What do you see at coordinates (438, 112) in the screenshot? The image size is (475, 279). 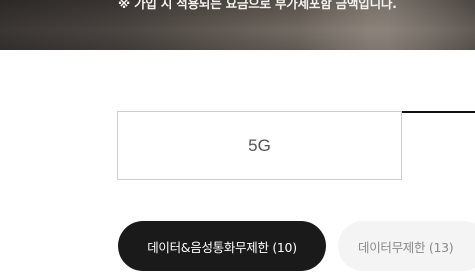 I see `tab-active-indicator` at bounding box center [438, 112].